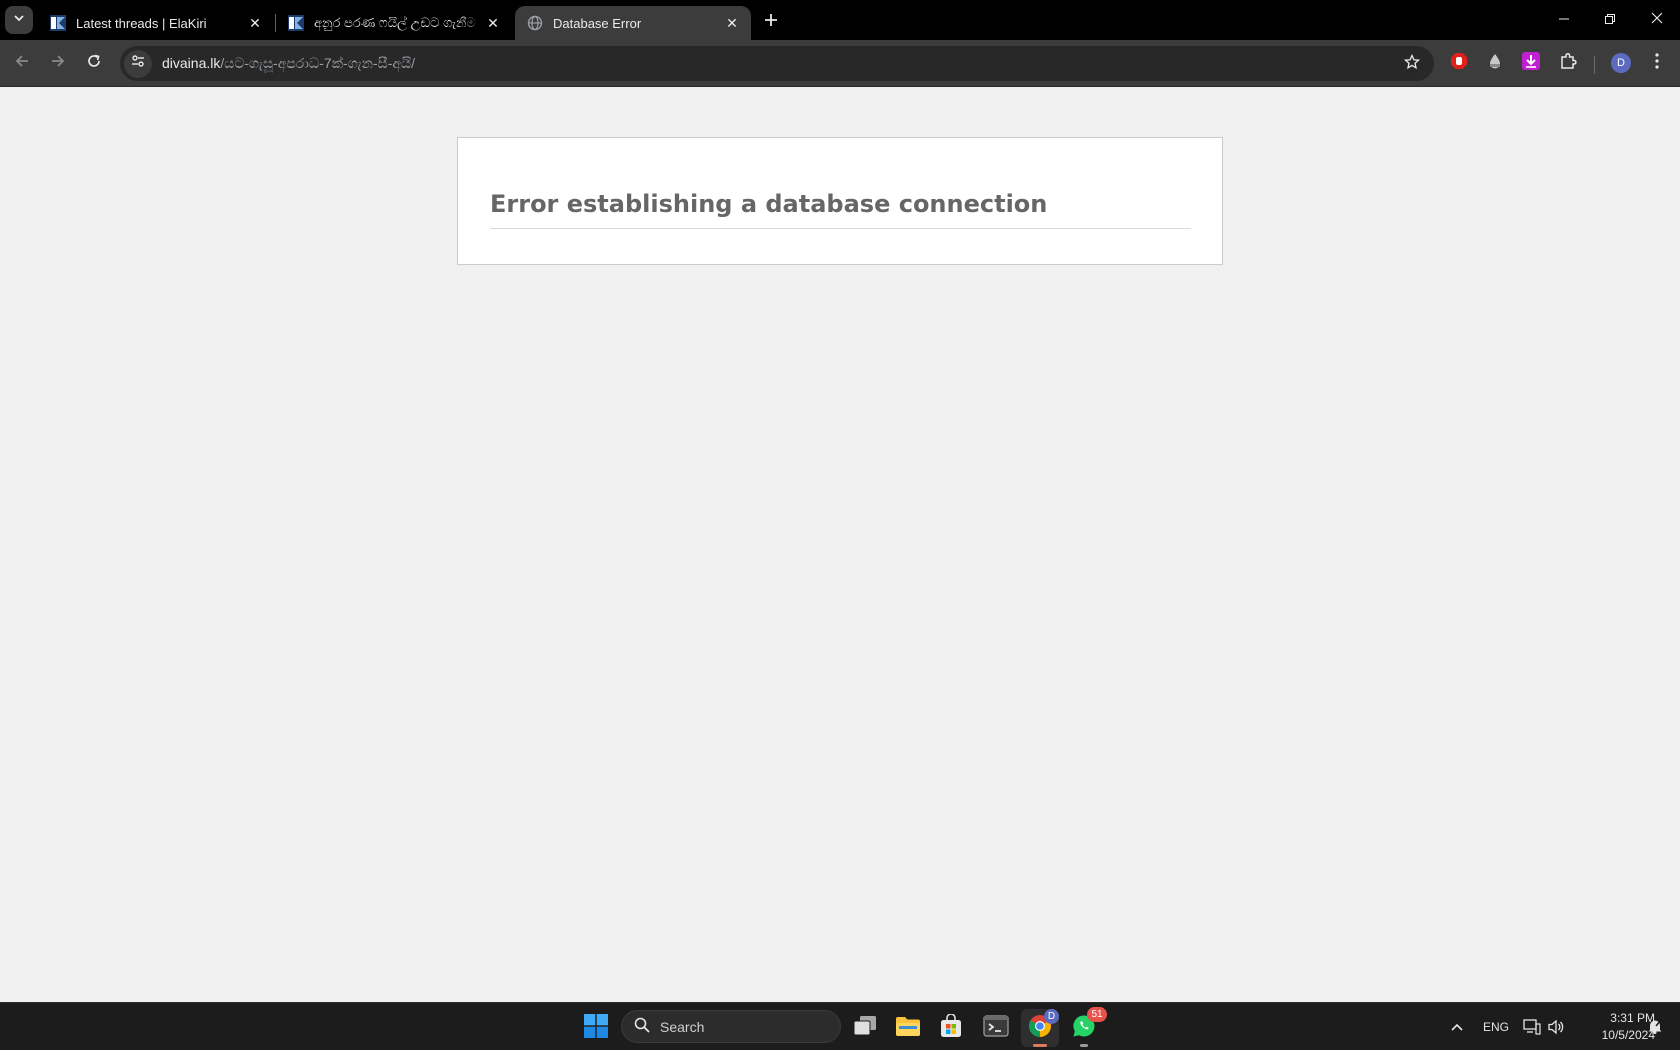  I want to click on url-path: /යට-ගැසූ-අපරාධ-7ක්-ගැන-සී-අයි/, so click(317, 63).